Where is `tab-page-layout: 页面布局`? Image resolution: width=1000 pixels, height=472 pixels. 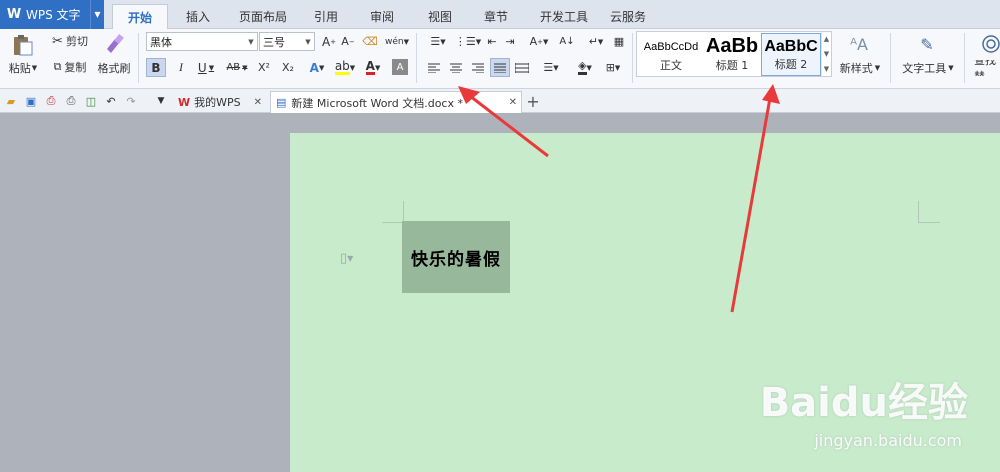 tab-page-layout: 页面布局 is located at coordinates (263, 16).